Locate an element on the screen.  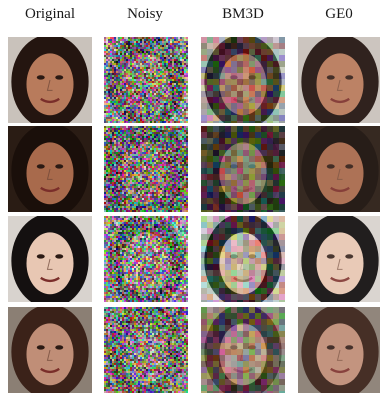
column-header-noisy: Noisy is located at coordinates (145, 14).